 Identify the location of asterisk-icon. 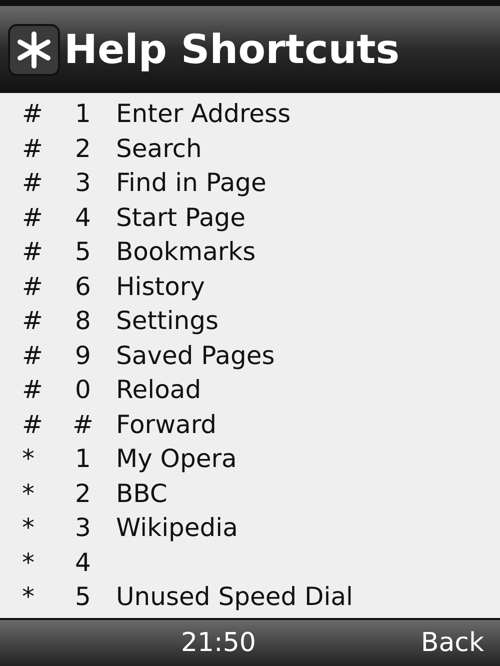
(34, 50).